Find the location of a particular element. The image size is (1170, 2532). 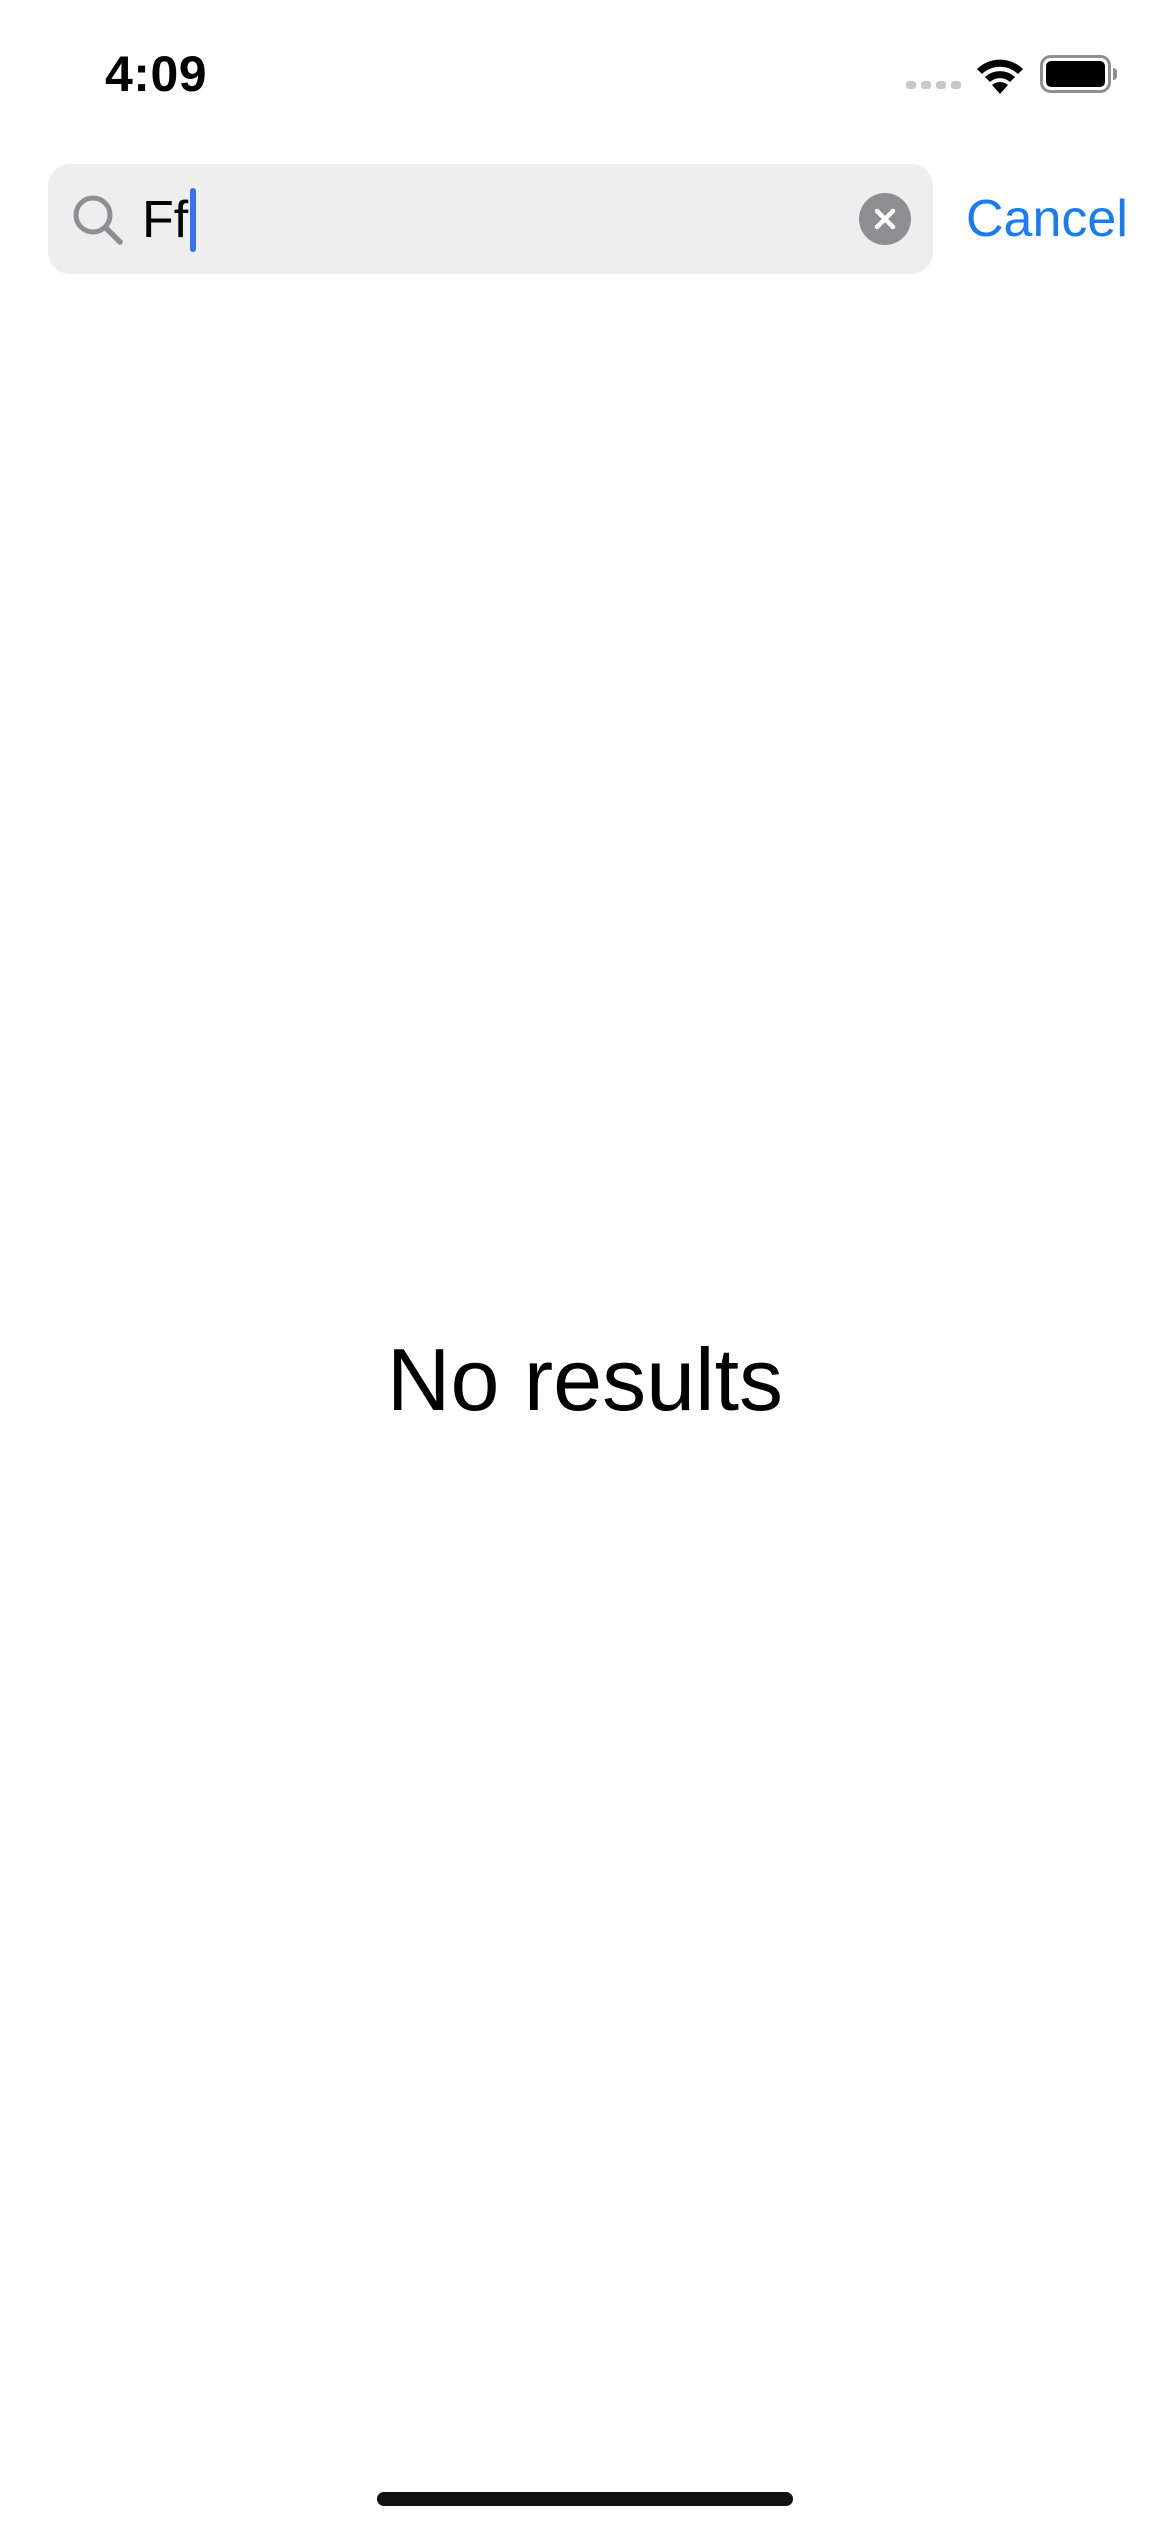

cancel-button: Cancel is located at coordinates (1047, 219).